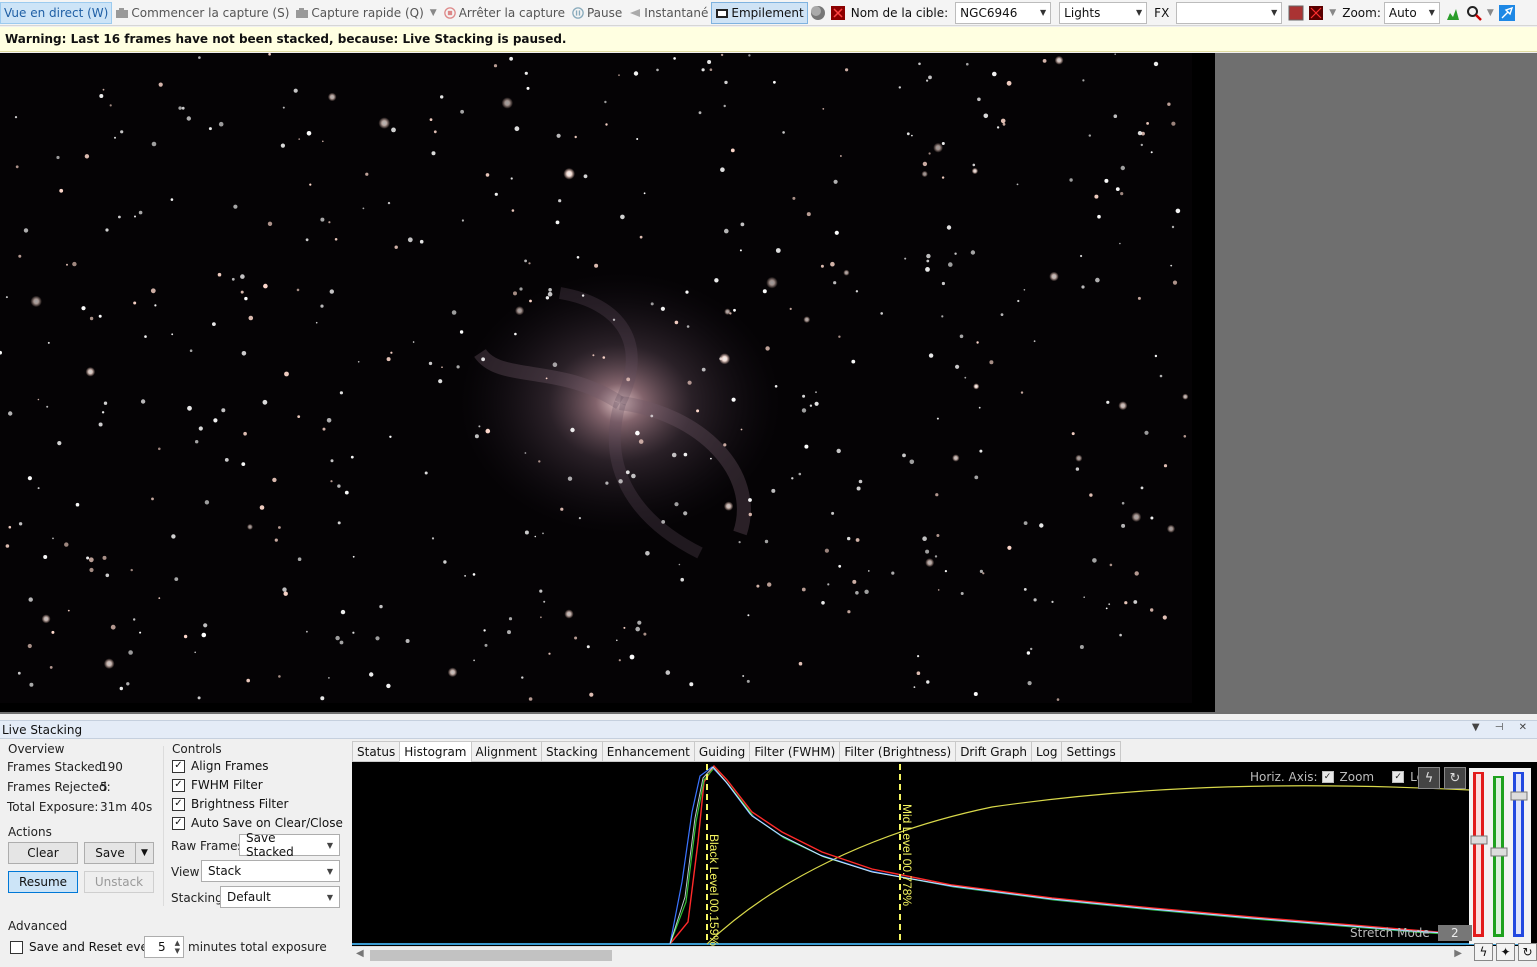 Image resolution: width=1537 pixels, height=967 pixels. Describe the element at coordinates (505, 751) in the screenshot. I see `tab-alignment: Alignment` at that location.